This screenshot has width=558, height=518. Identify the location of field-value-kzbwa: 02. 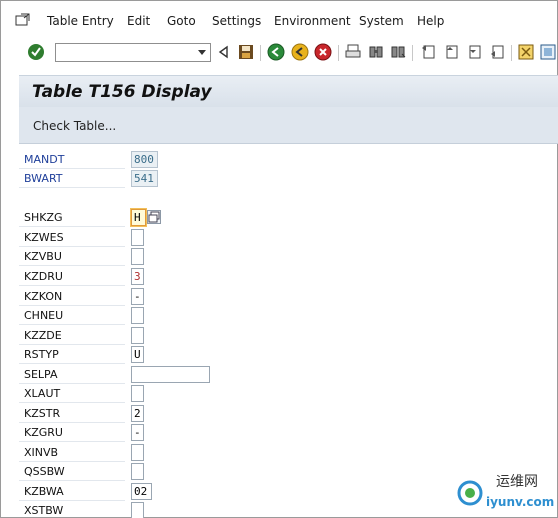
(141, 491).